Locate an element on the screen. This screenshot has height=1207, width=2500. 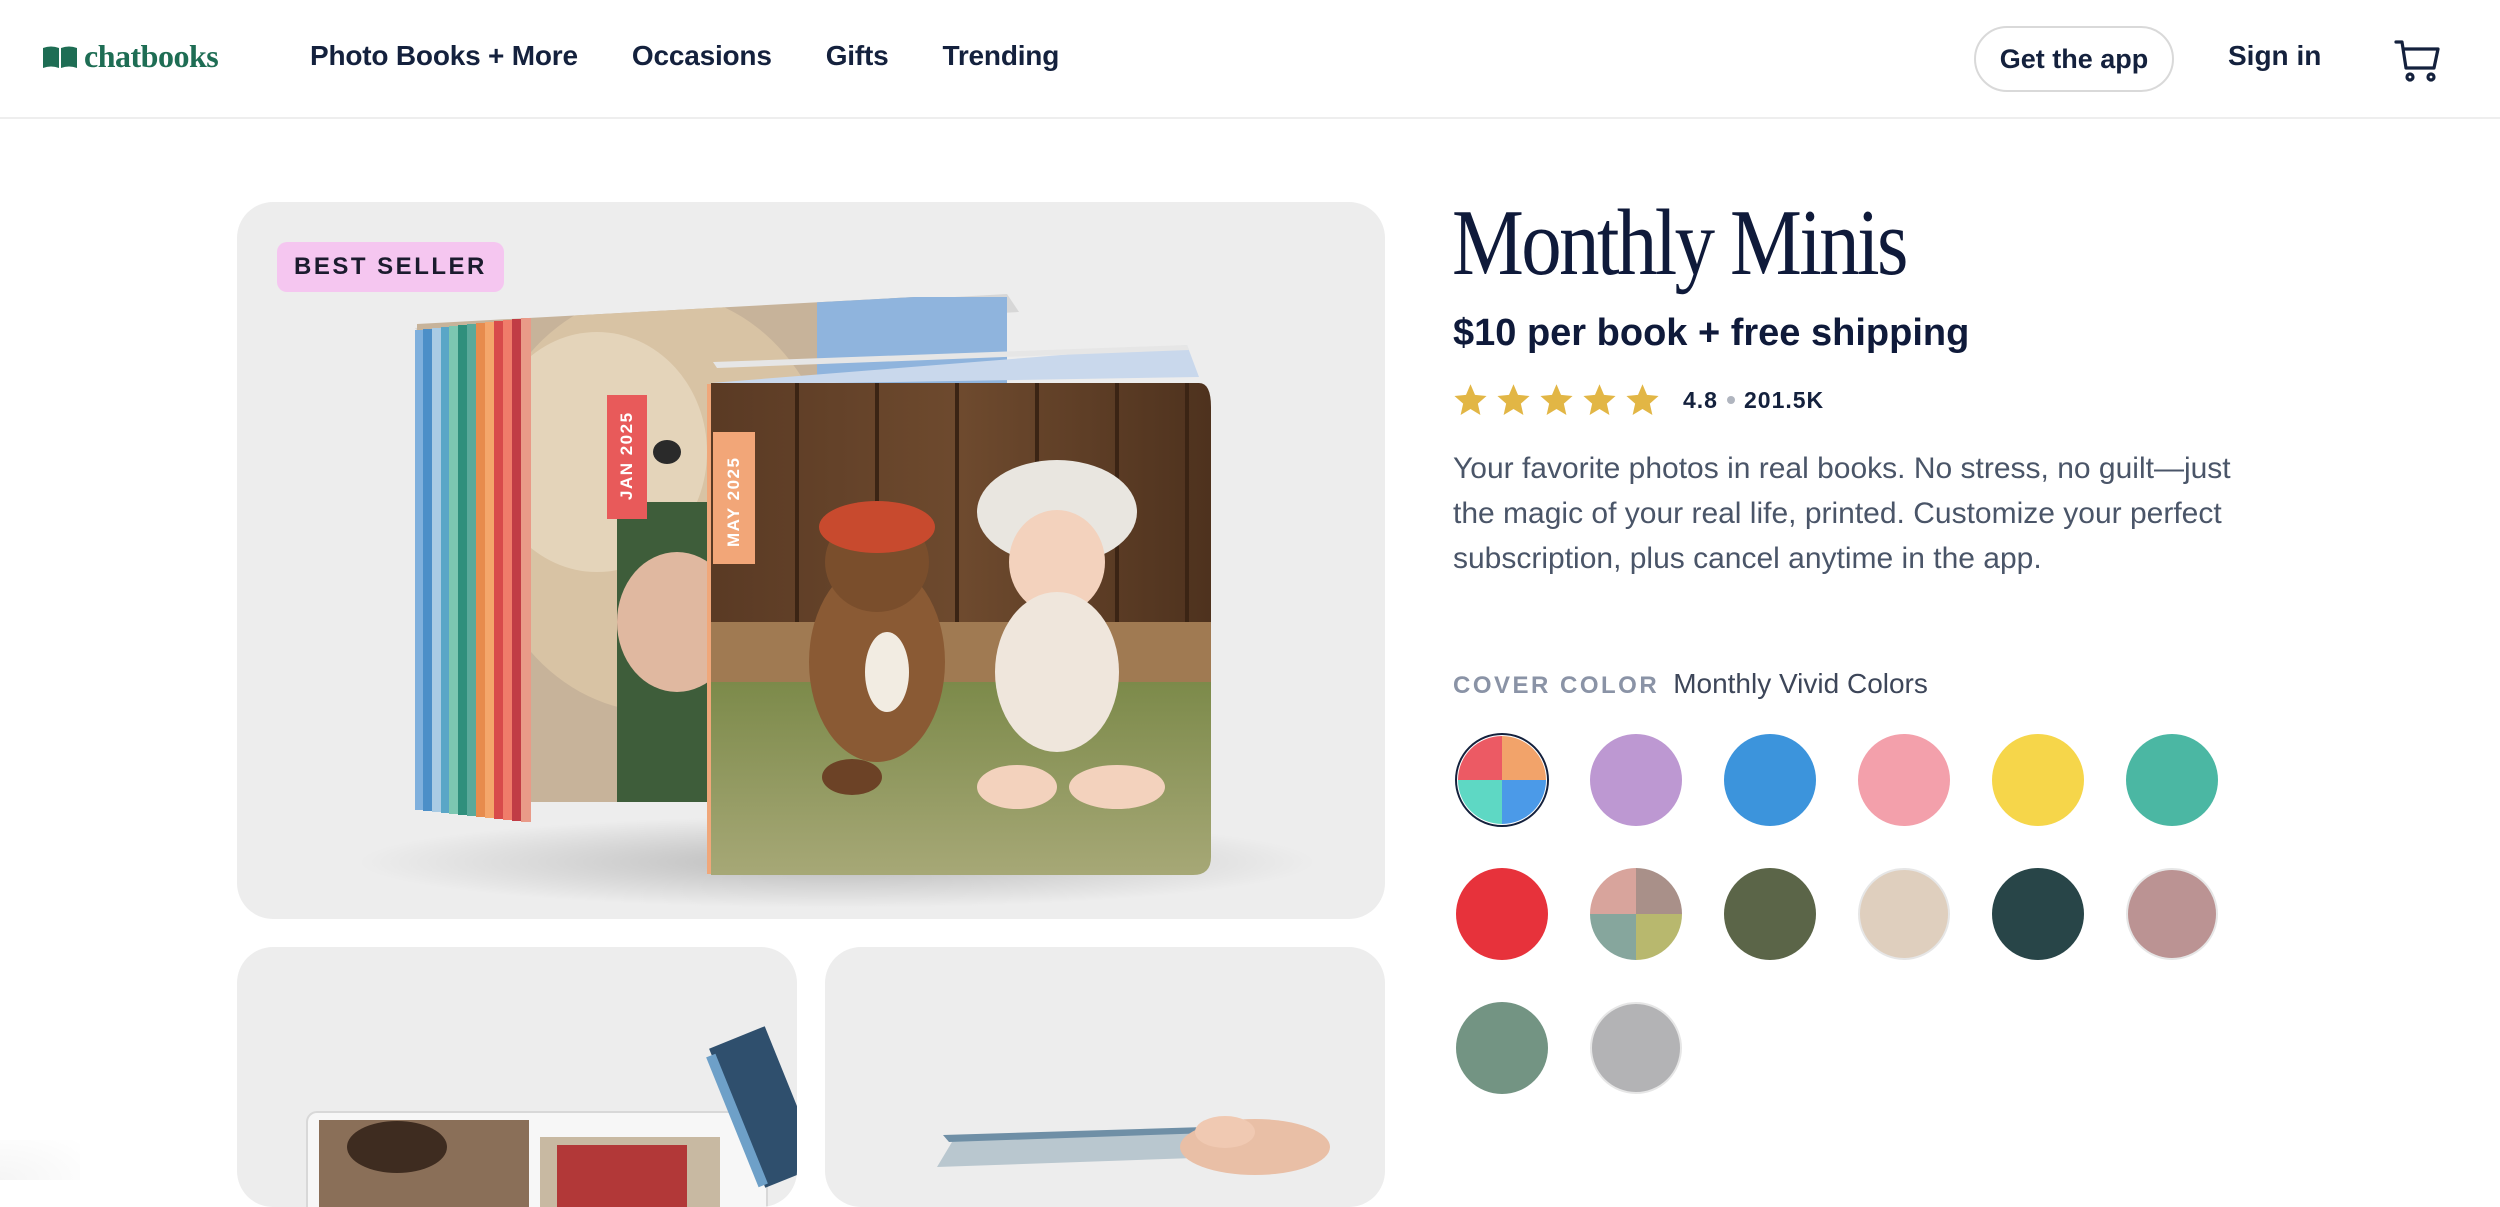
swatch-monthly-vivid-colors is located at coordinates (1502, 780).